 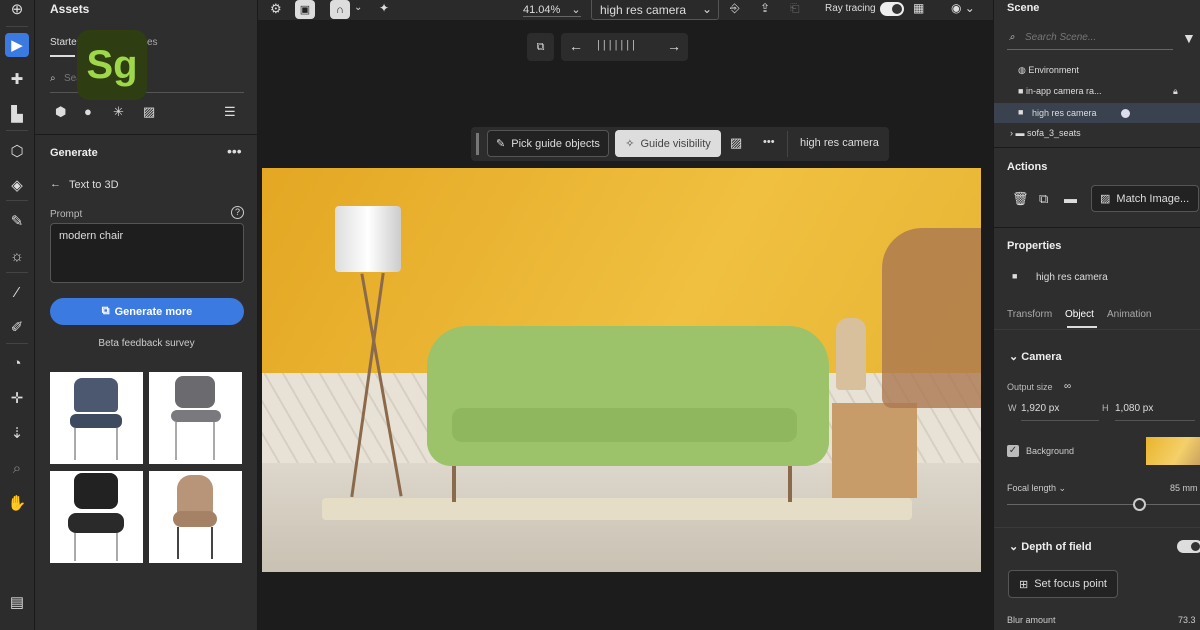 What do you see at coordinates (1097, 113) in the screenshot?
I see `scene-item-selected: ■ high res camera` at bounding box center [1097, 113].